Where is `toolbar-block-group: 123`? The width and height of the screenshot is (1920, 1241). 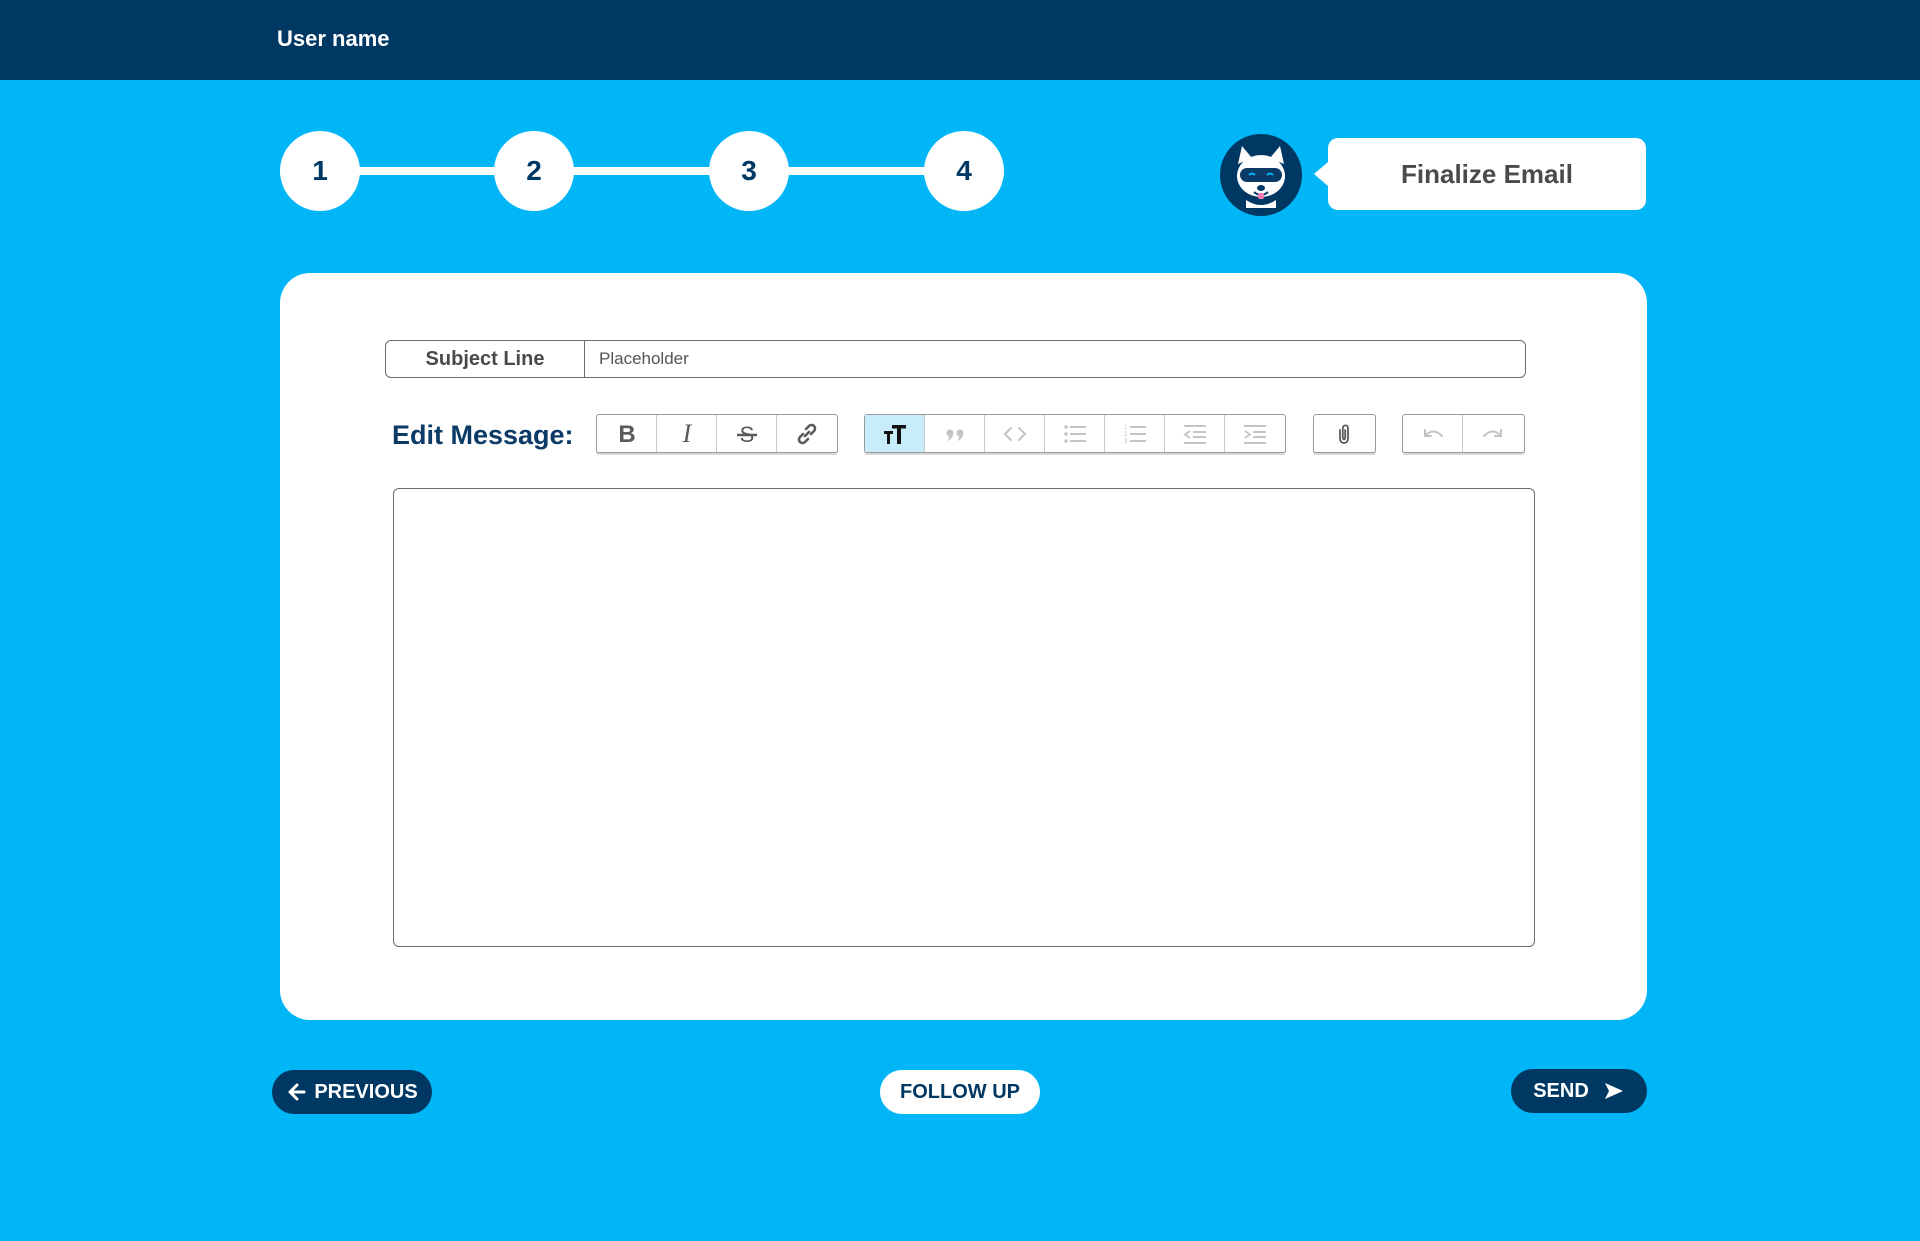
toolbar-block-group: 123 is located at coordinates (1075, 433).